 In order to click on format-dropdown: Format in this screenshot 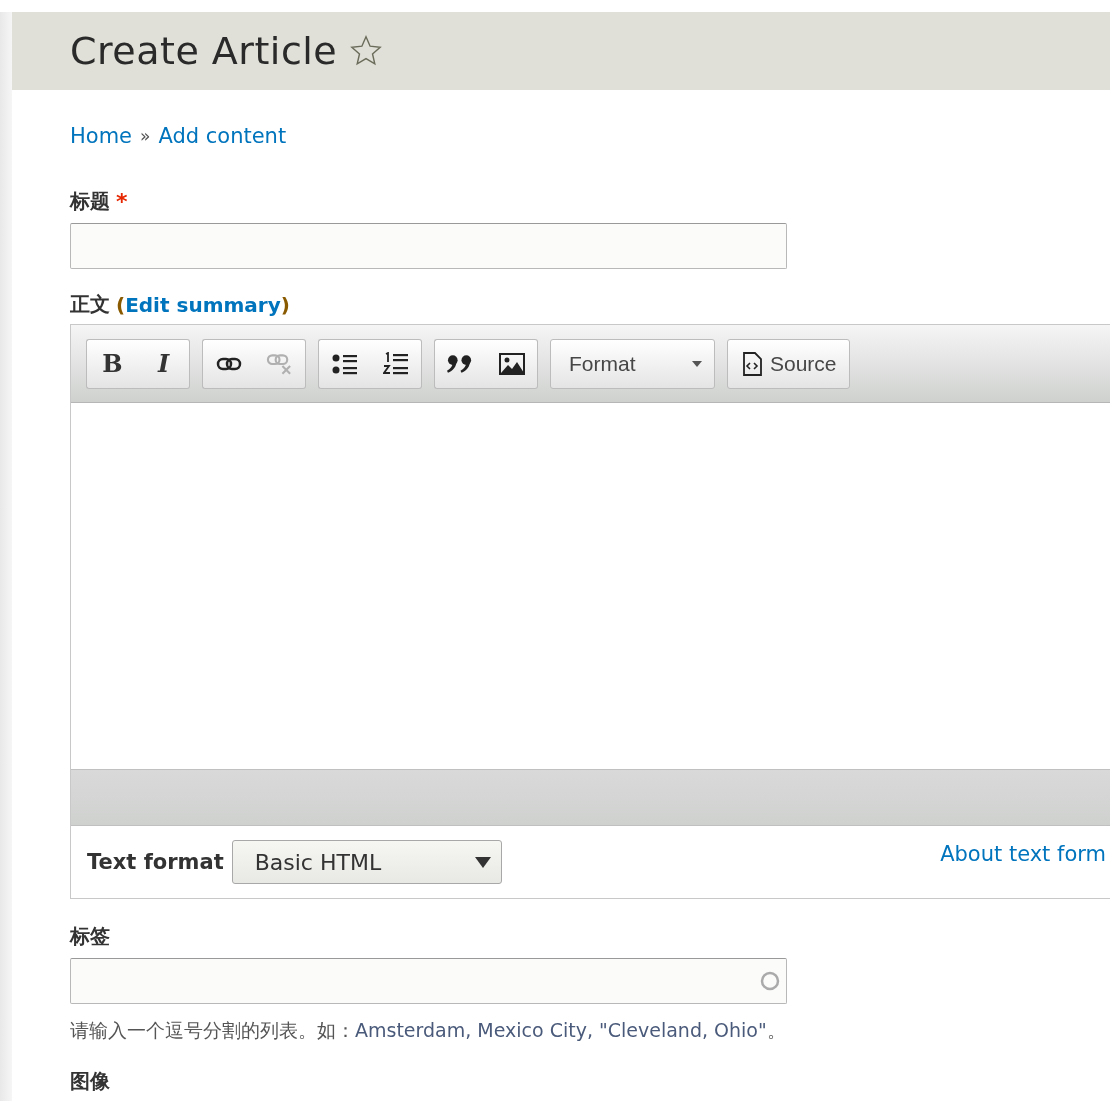, I will do `click(632, 363)`.